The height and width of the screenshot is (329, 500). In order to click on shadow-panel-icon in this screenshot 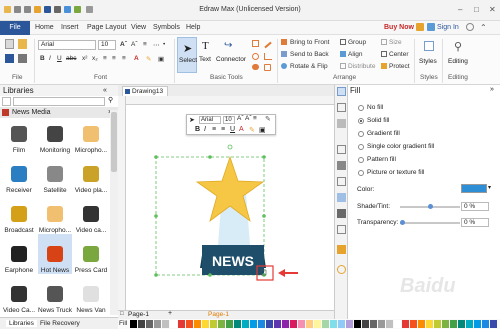, I will do `click(341, 123)`.